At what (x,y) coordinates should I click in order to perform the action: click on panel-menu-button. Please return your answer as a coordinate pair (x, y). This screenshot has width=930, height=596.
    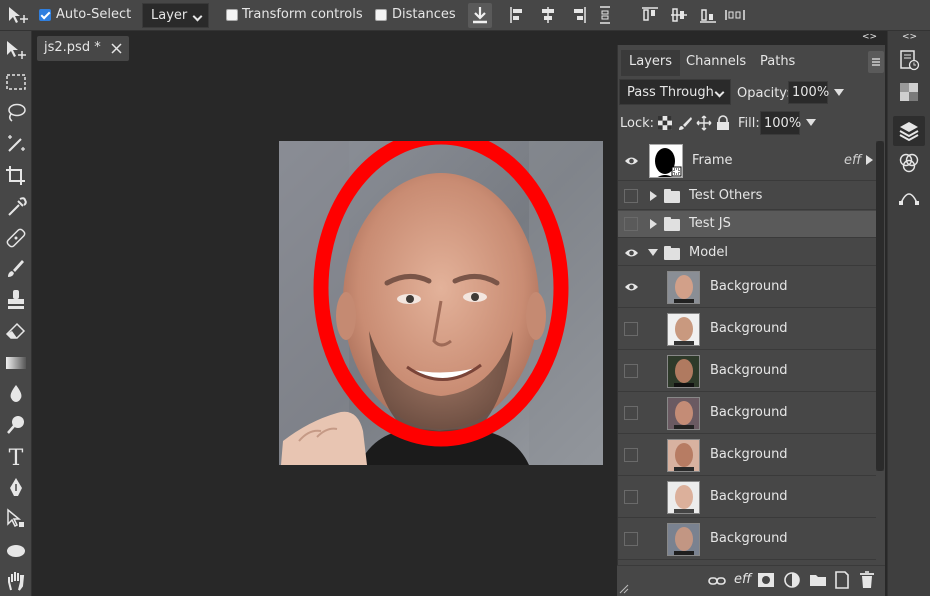
    Looking at the image, I should click on (876, 62).